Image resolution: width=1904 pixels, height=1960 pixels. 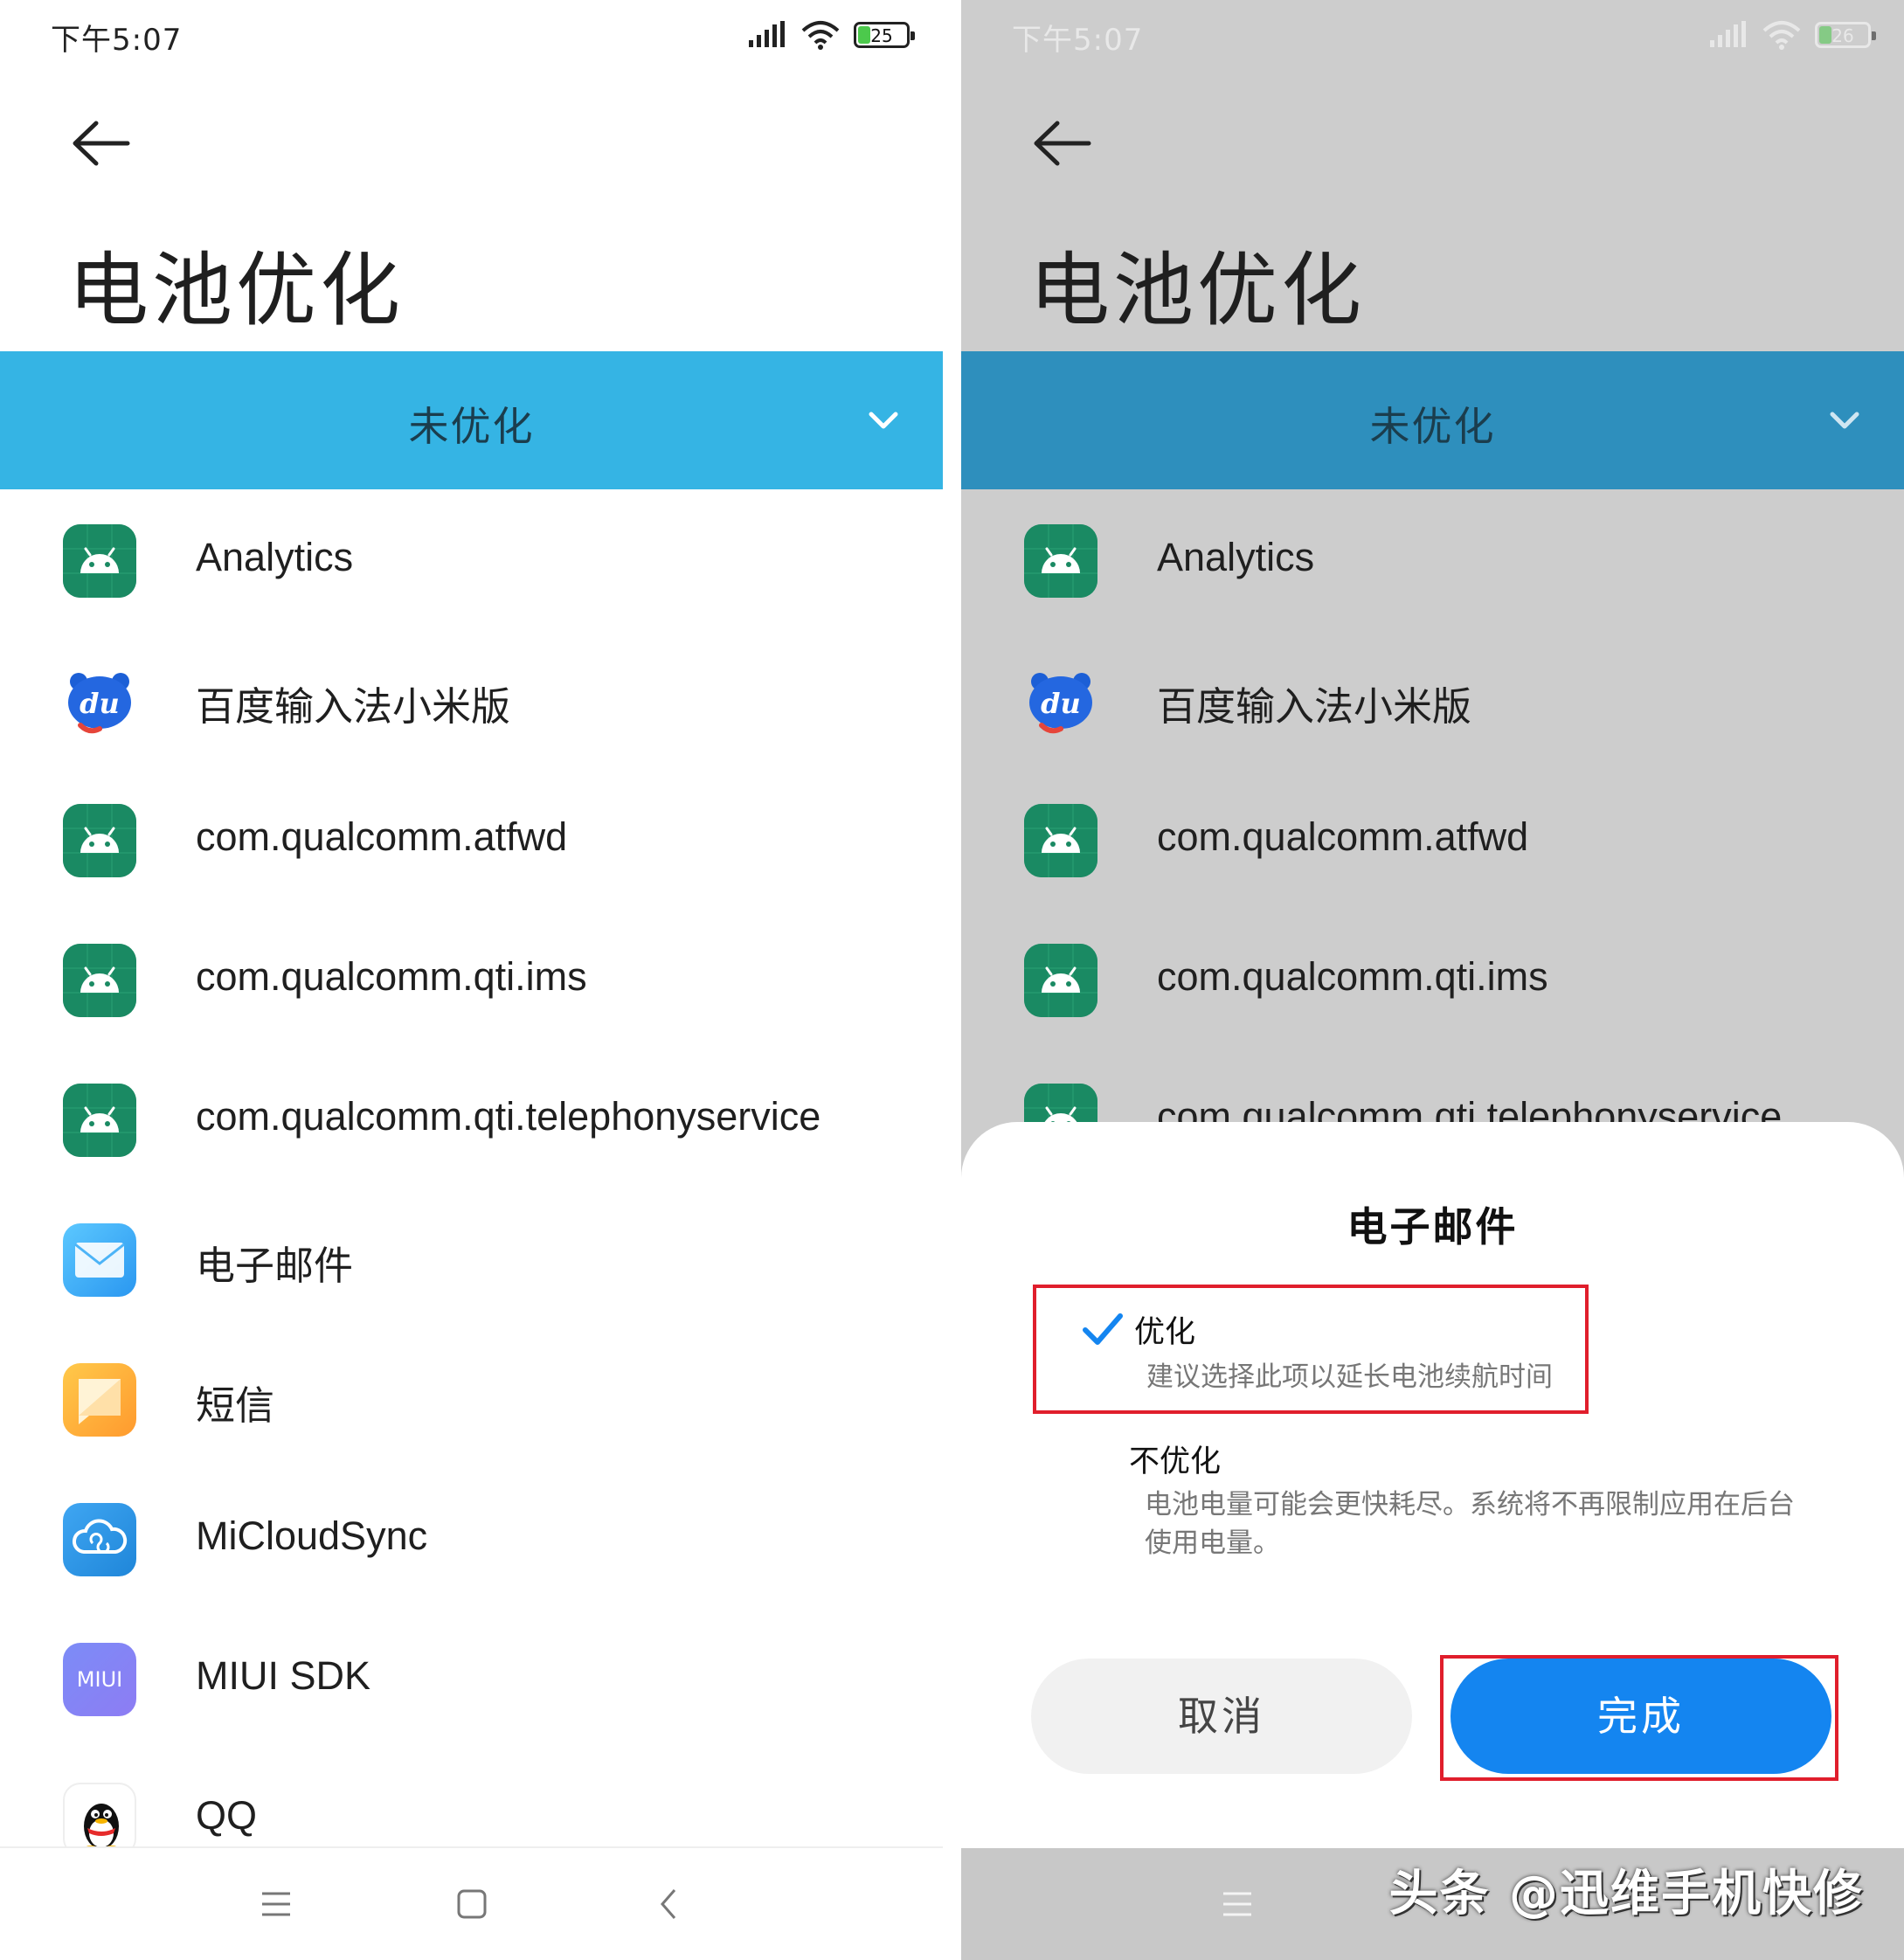 What do you see at coordinates (471, 1686) in the screenshot?
I see `app-row: MIUI MIUI SDK` at bounding box center [471, 1686].